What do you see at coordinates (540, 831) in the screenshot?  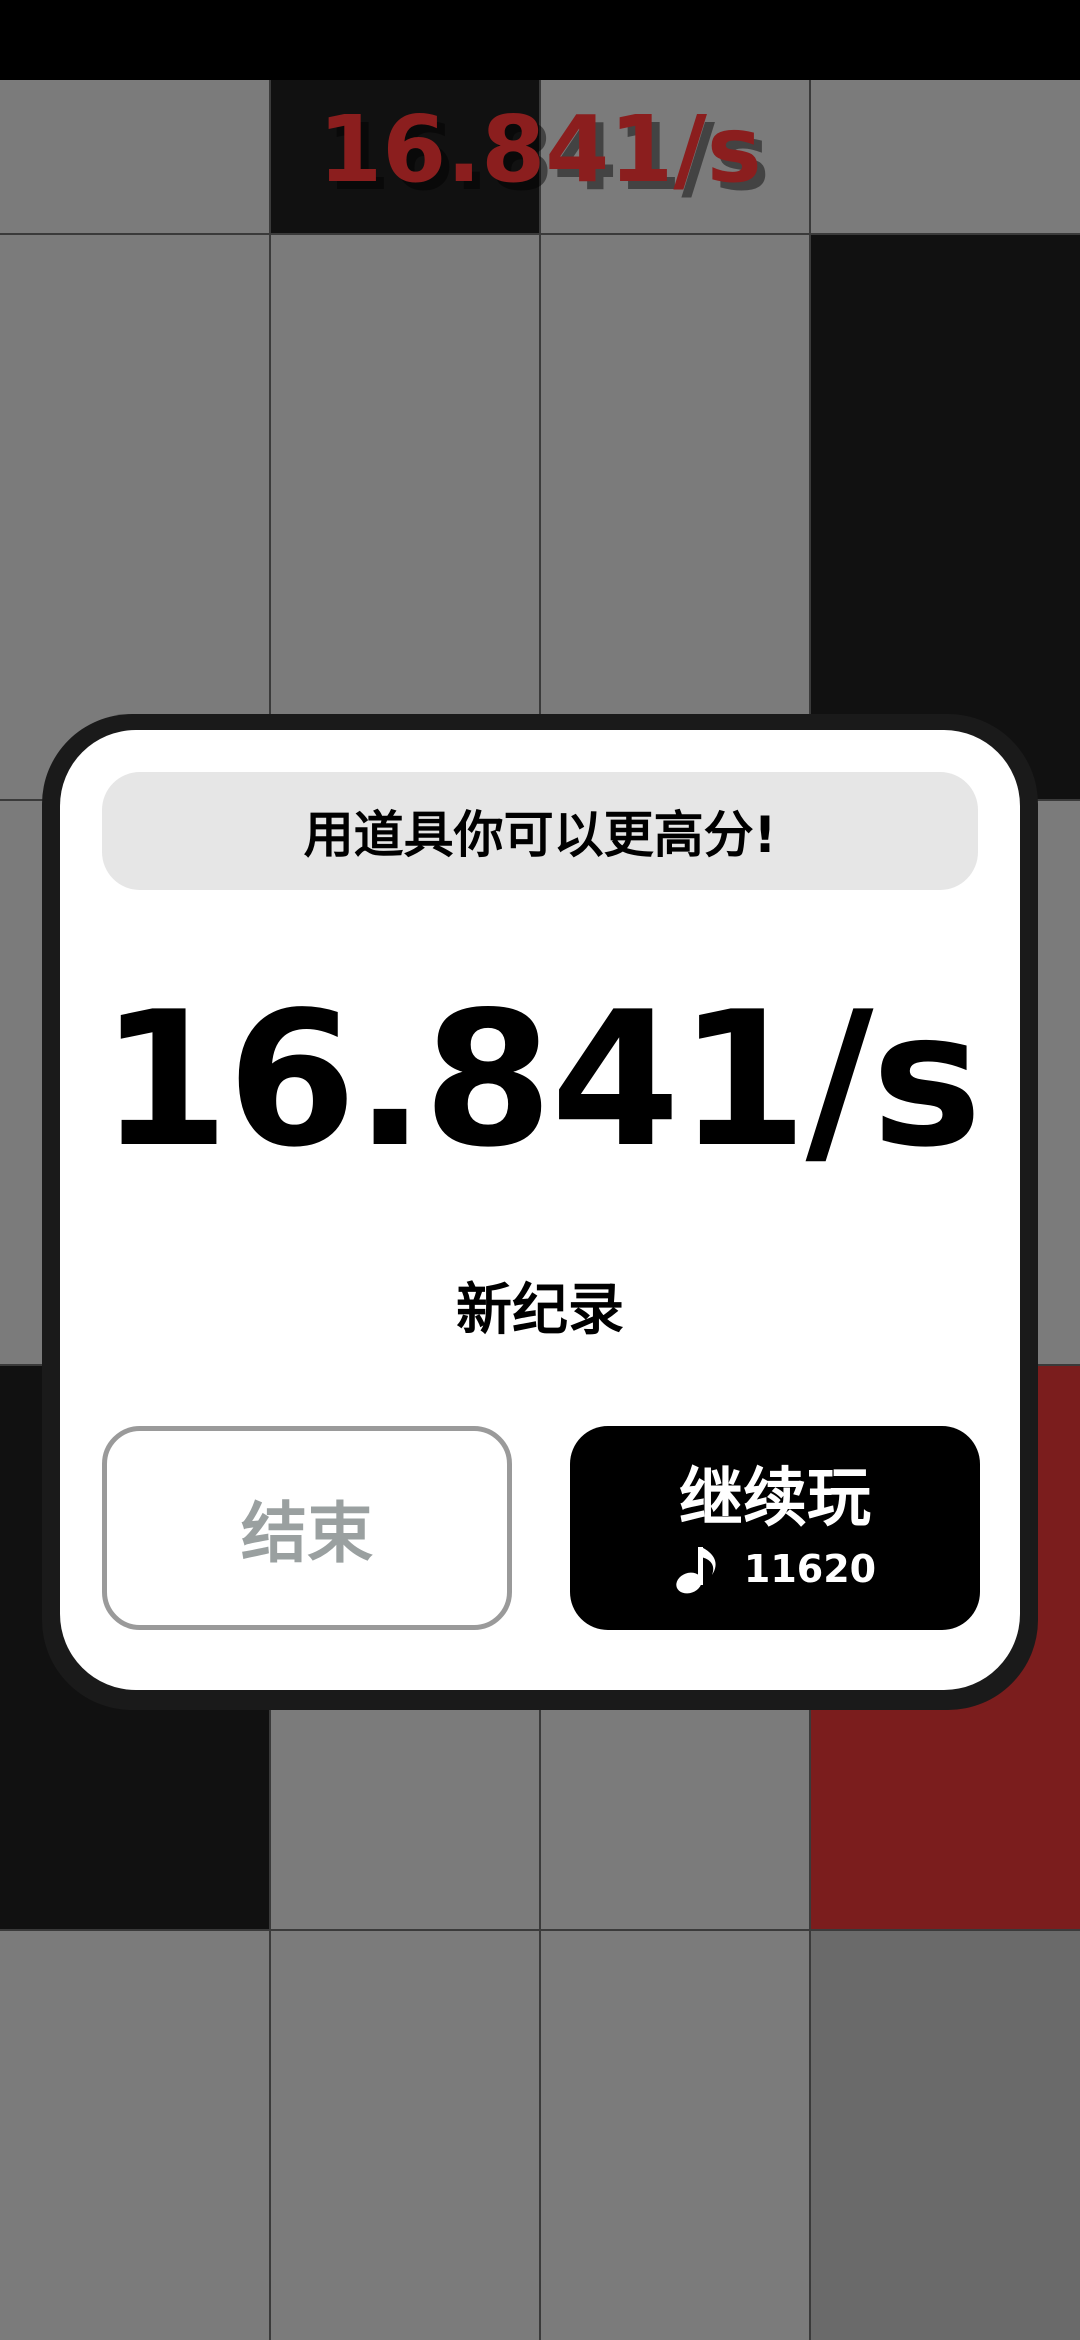 I see `tip-banner: 用道具你可以更高分!` at bounding box center [540, 831].